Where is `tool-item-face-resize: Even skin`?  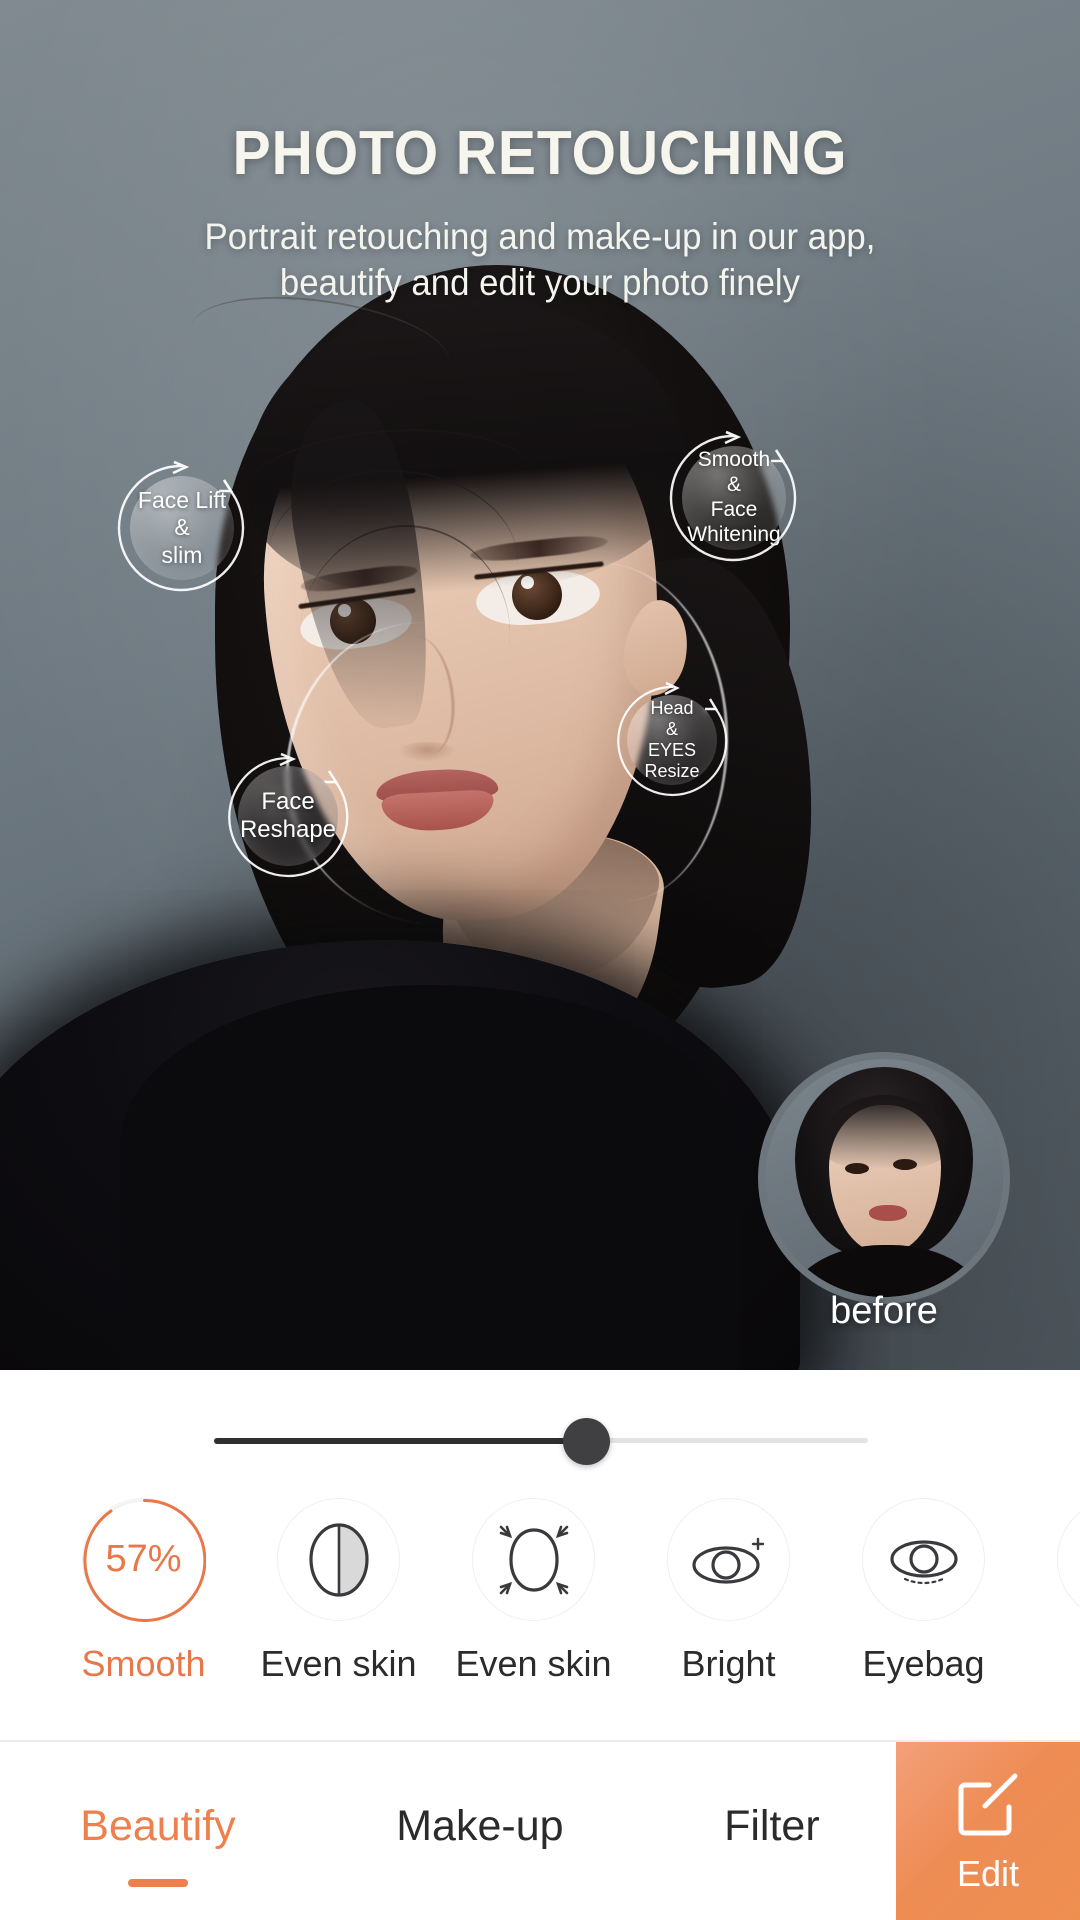
tool-item-face-resize: Even skin is located at coordinates (533, 1591).